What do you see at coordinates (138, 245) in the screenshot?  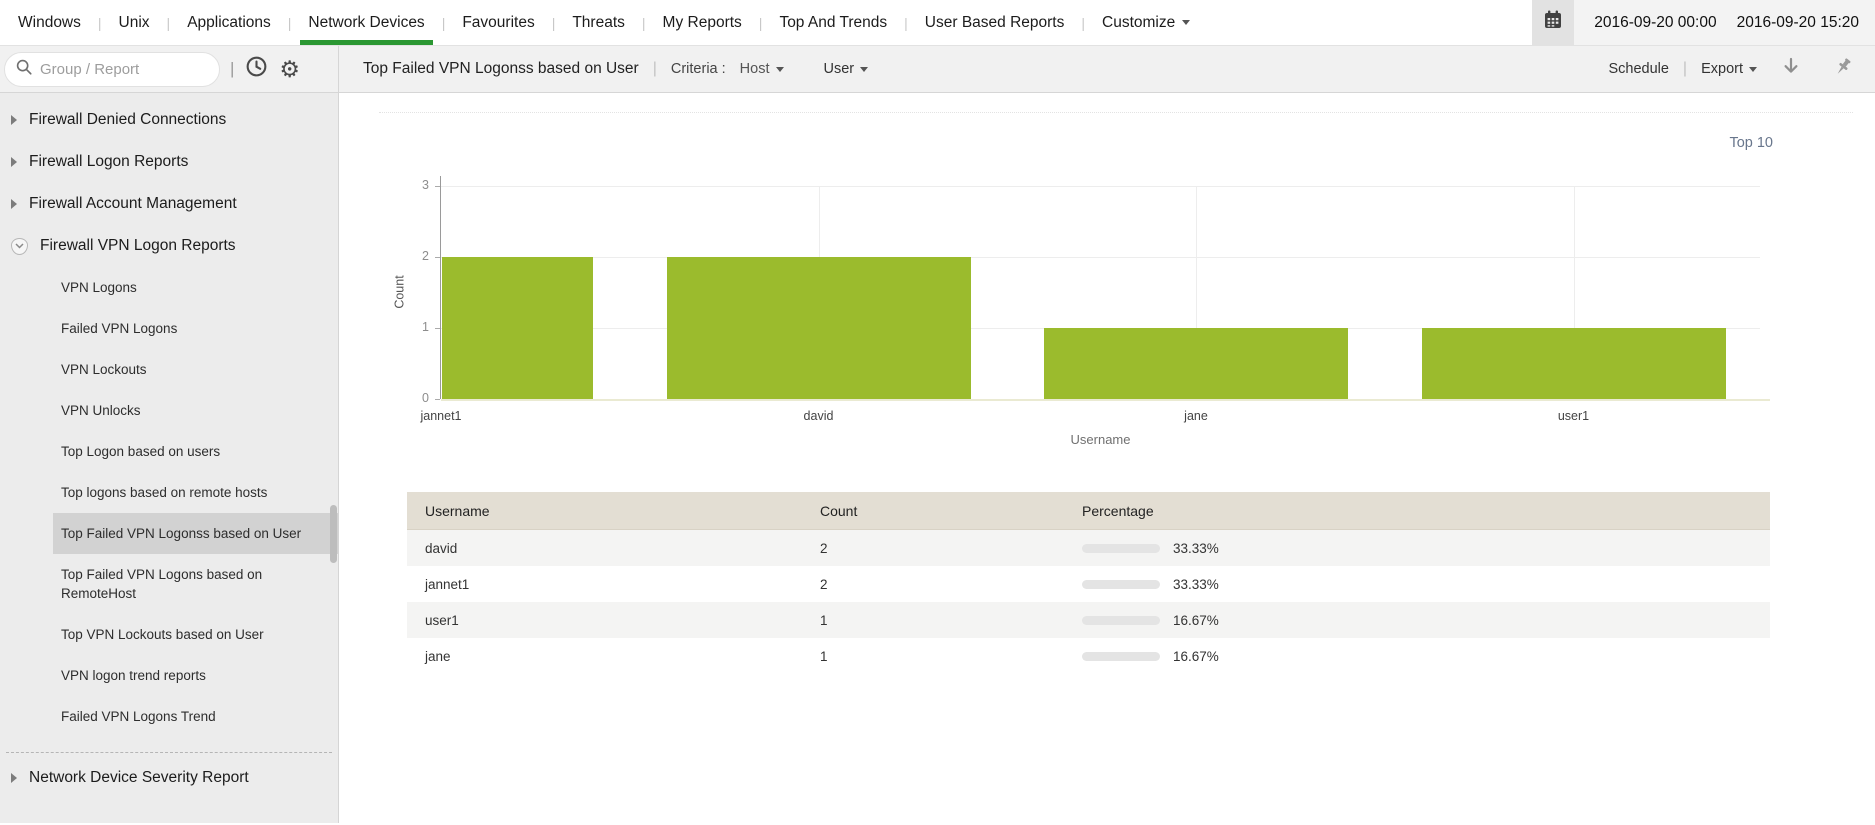 I see `sidebar-group-label: Firewall VPN Logon Reports` at bounding box center [138, 245].